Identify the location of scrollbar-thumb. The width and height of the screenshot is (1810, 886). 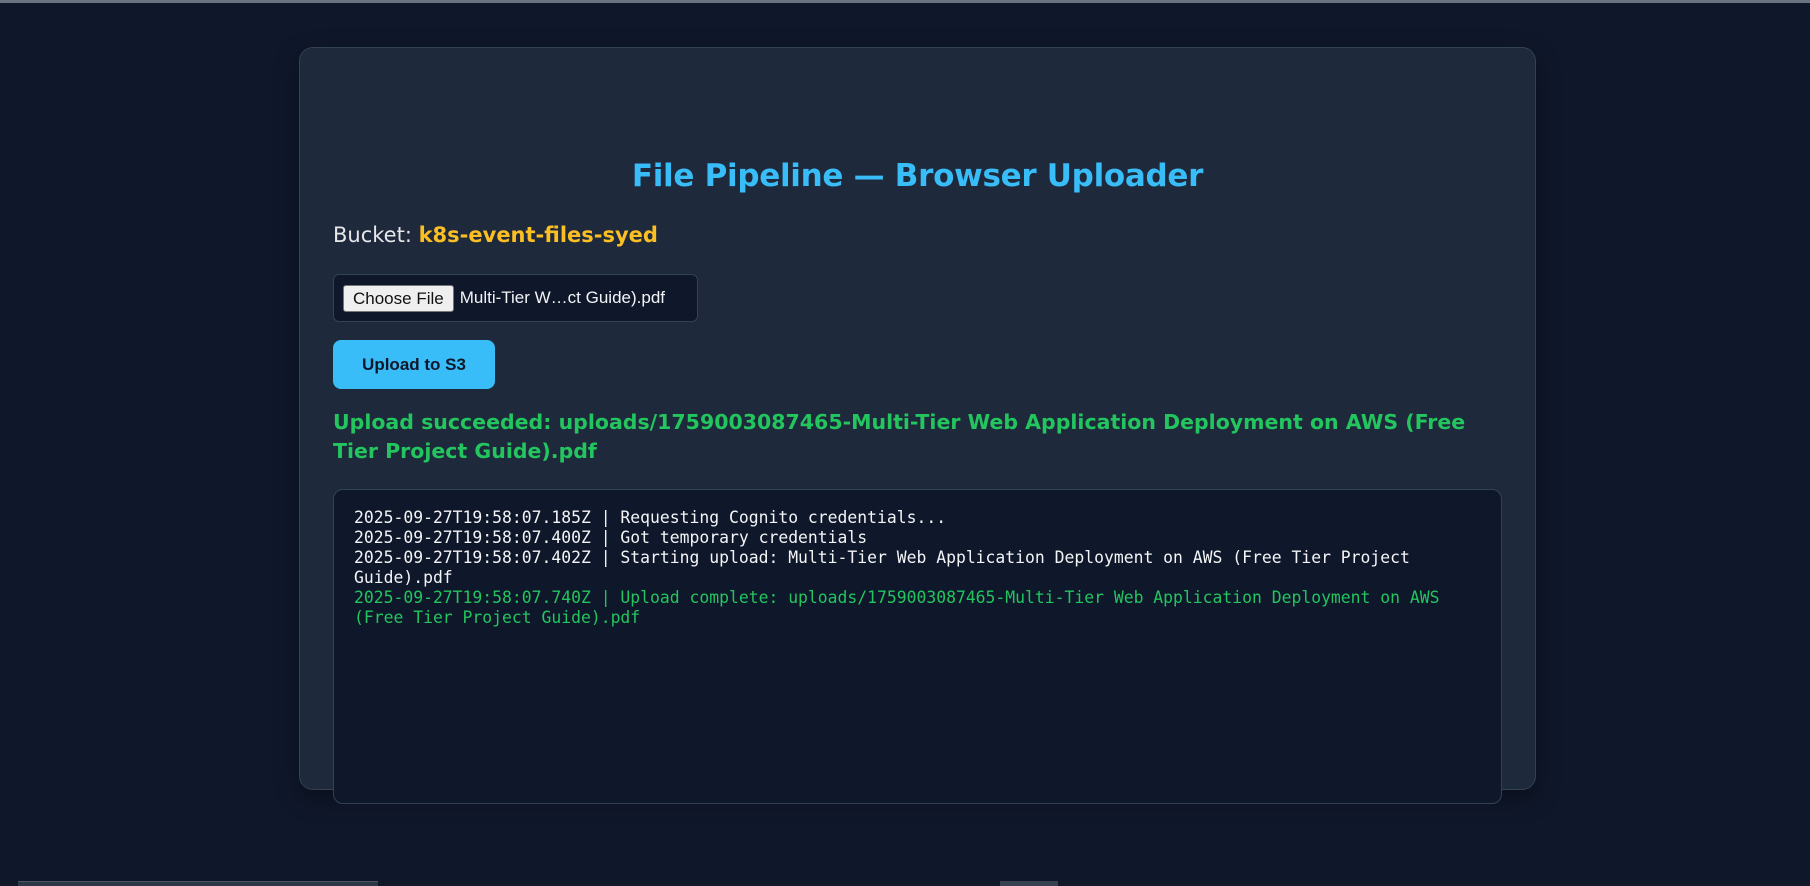
(198, 883).